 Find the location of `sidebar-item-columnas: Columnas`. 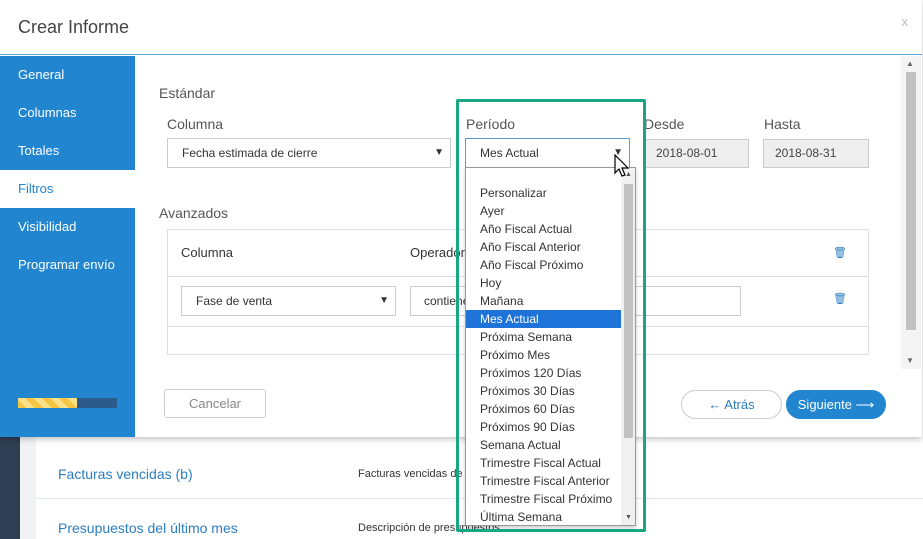

sidebar-item-columnas: Columnas is located at coordinates (67, 113).